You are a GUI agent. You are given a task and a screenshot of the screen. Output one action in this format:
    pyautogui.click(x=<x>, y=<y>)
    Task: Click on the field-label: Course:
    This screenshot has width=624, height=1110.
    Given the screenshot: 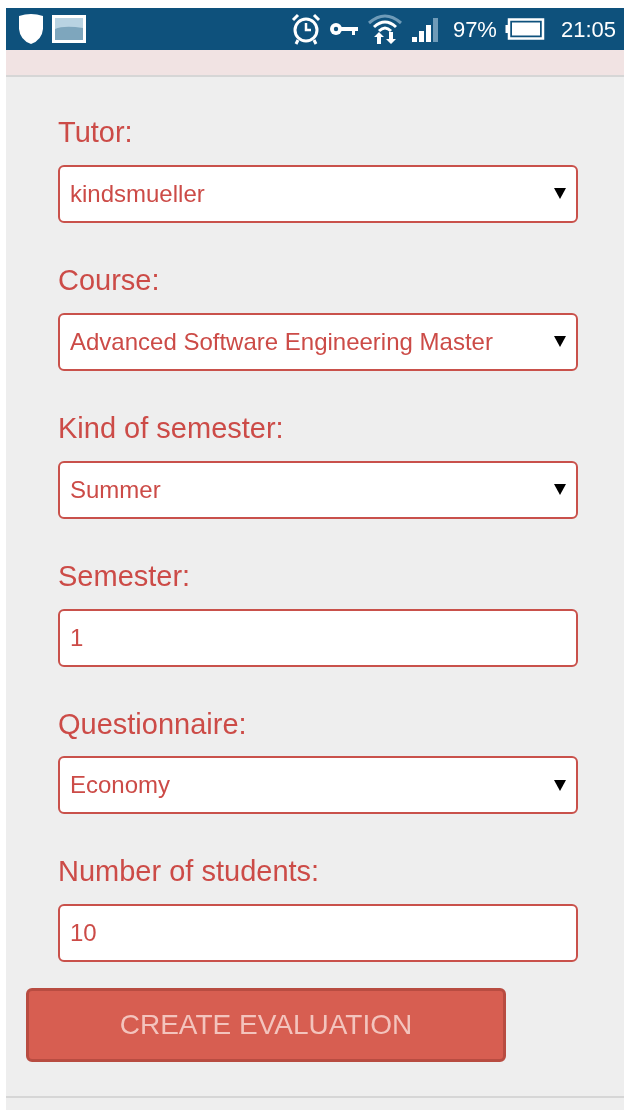 What is the action you would take?
    pyautogui.click(x=109, y=280)
    